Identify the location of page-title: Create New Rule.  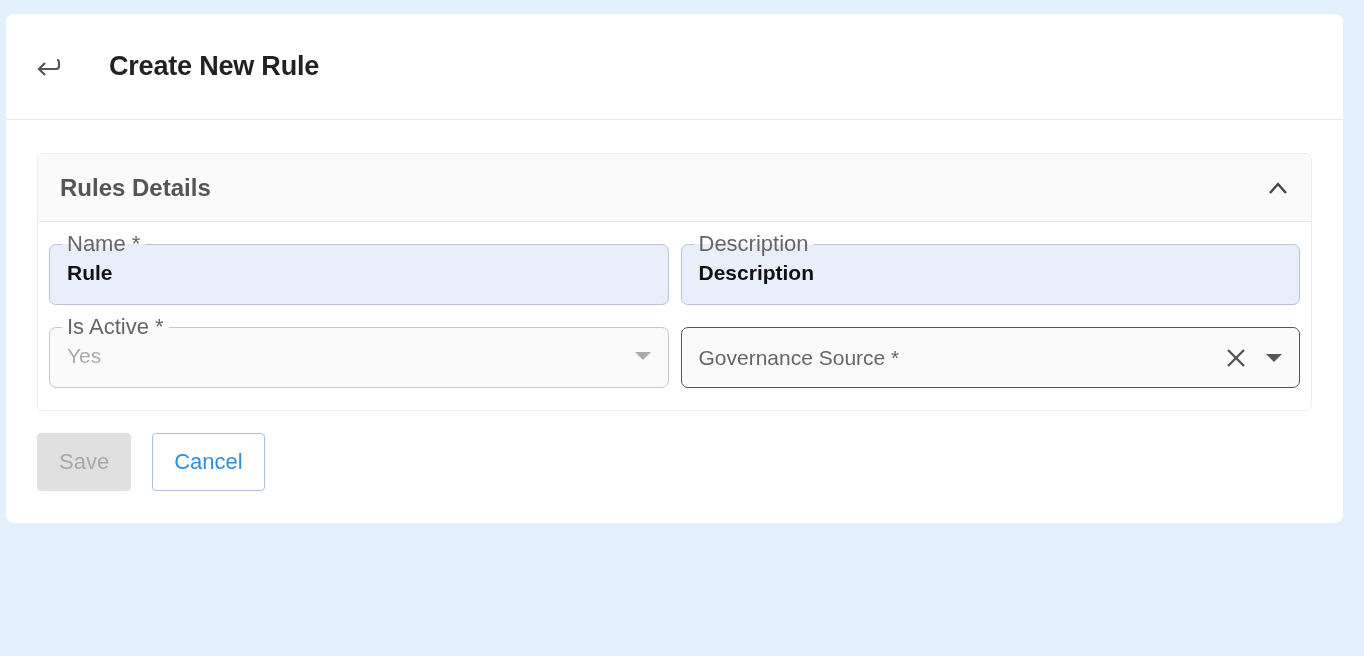
(214, 66).